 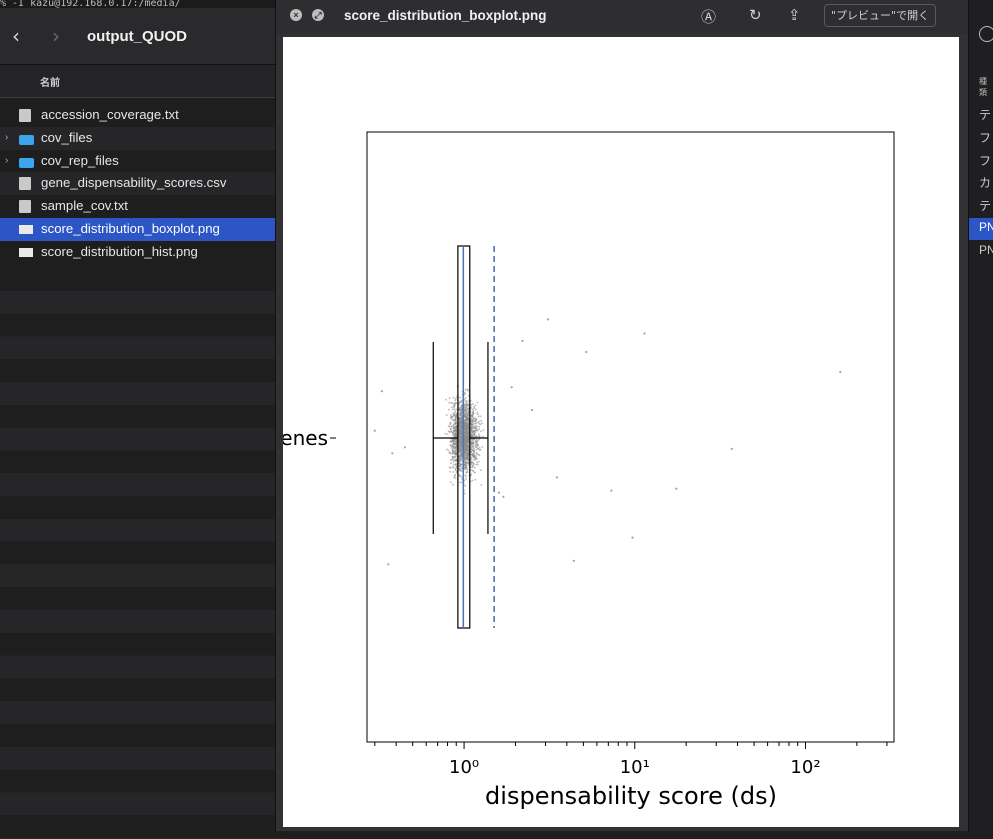 What do you see at coordinates (805, 767) in the screenshot?
I see `x-tick-label: 10²` at bounding box center [805, 767].